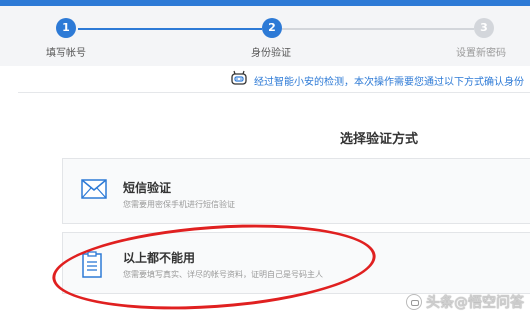 The width and height of the screenshot is (530, 320). Describe the element at coordinates (481, 53) in the screenshot. I see `step-3-label: 设置新密码` at that location.